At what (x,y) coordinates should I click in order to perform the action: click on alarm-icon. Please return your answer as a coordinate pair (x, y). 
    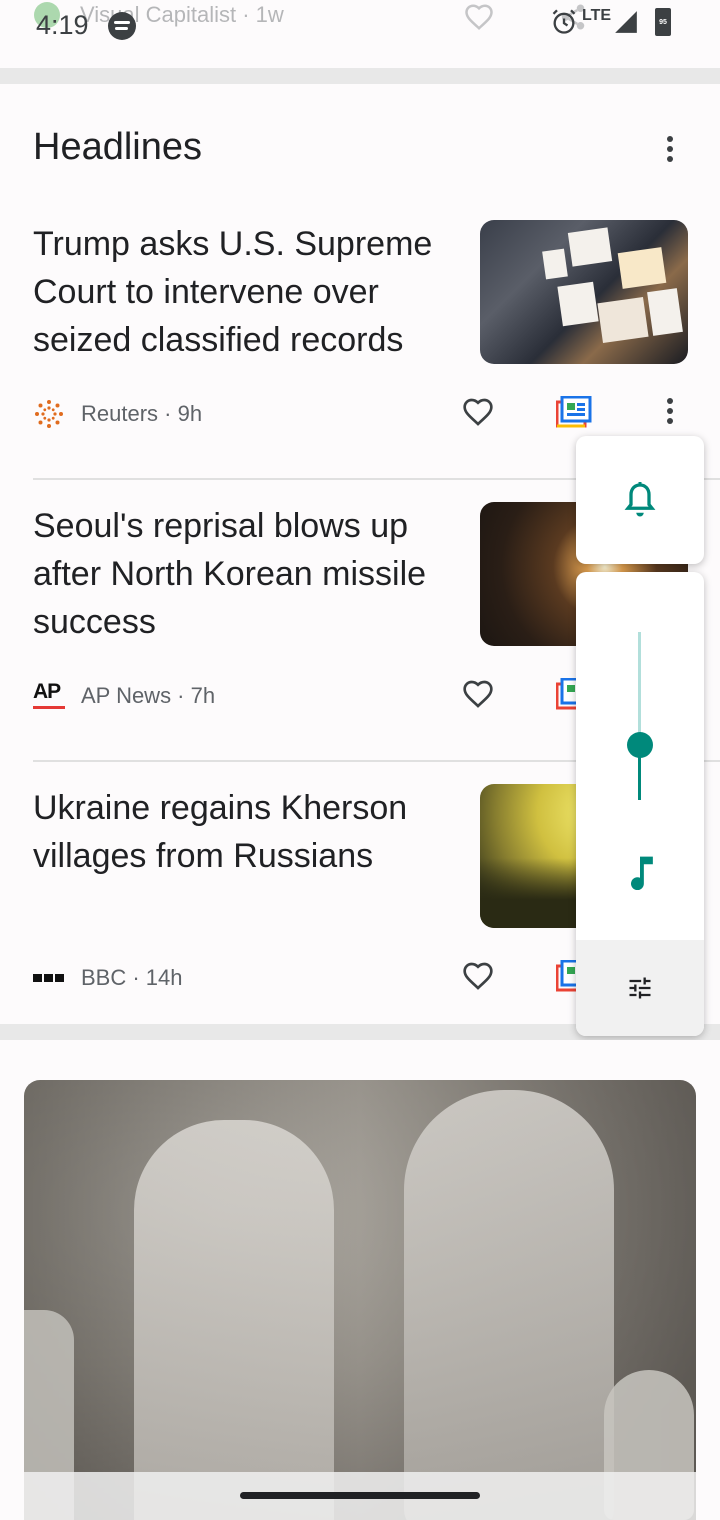
    Looking at the image, I should click on (564, 21).